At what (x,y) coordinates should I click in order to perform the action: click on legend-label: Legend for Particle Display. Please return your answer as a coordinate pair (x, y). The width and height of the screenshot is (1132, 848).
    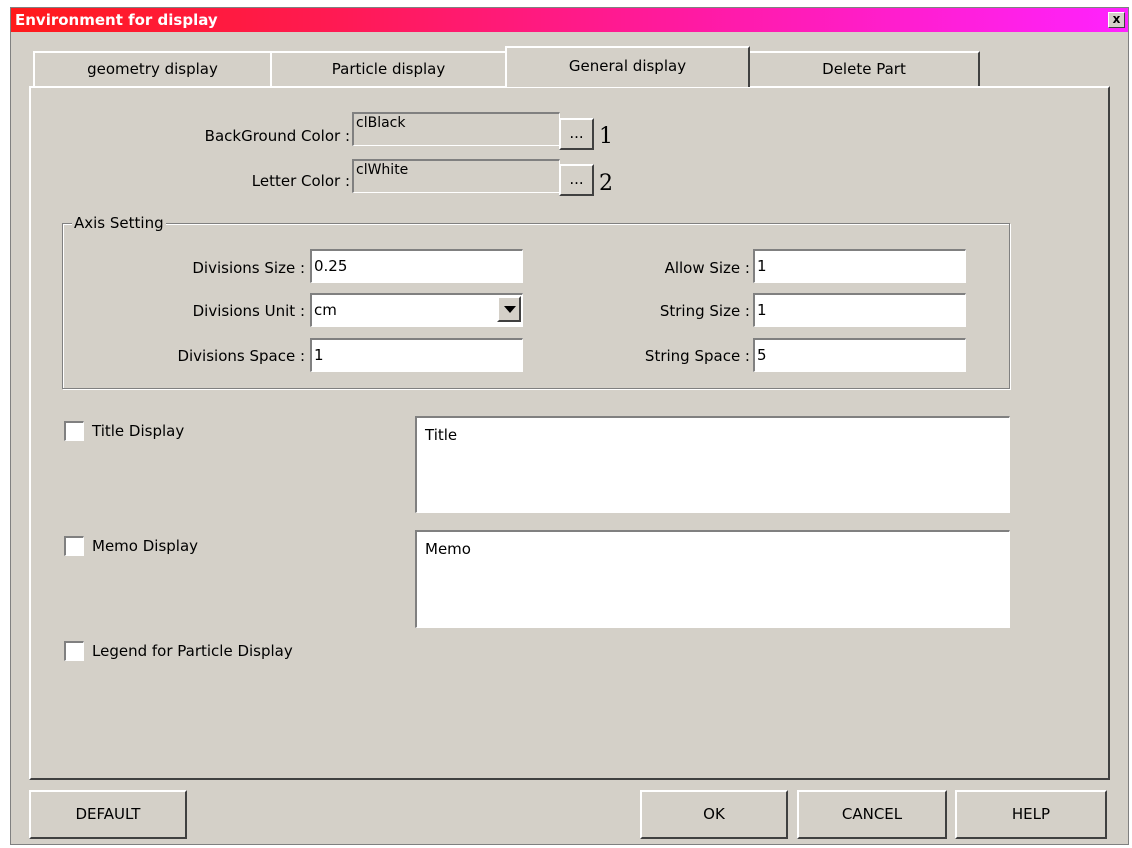
    Looking at the image, I should click on (192, 651).